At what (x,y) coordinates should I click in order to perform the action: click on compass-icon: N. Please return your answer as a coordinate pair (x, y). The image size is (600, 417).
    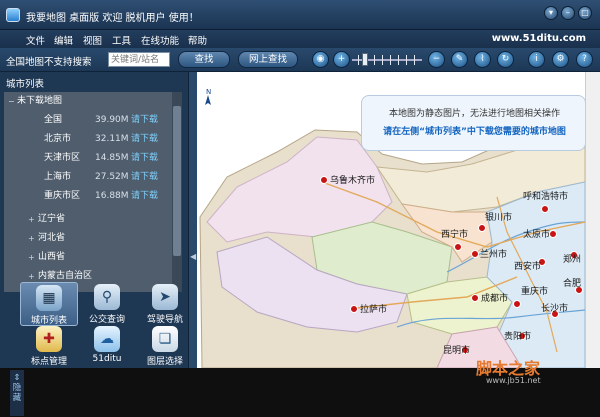
    Looking at the image, I should click on (208, 96).